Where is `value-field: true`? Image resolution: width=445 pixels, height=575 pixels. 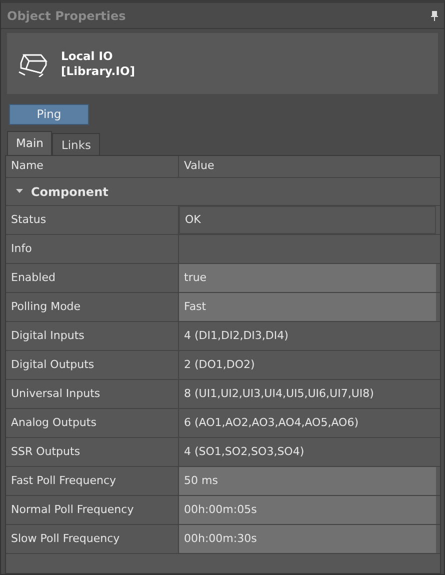 value-field: true is located at coordinates (307, 278).